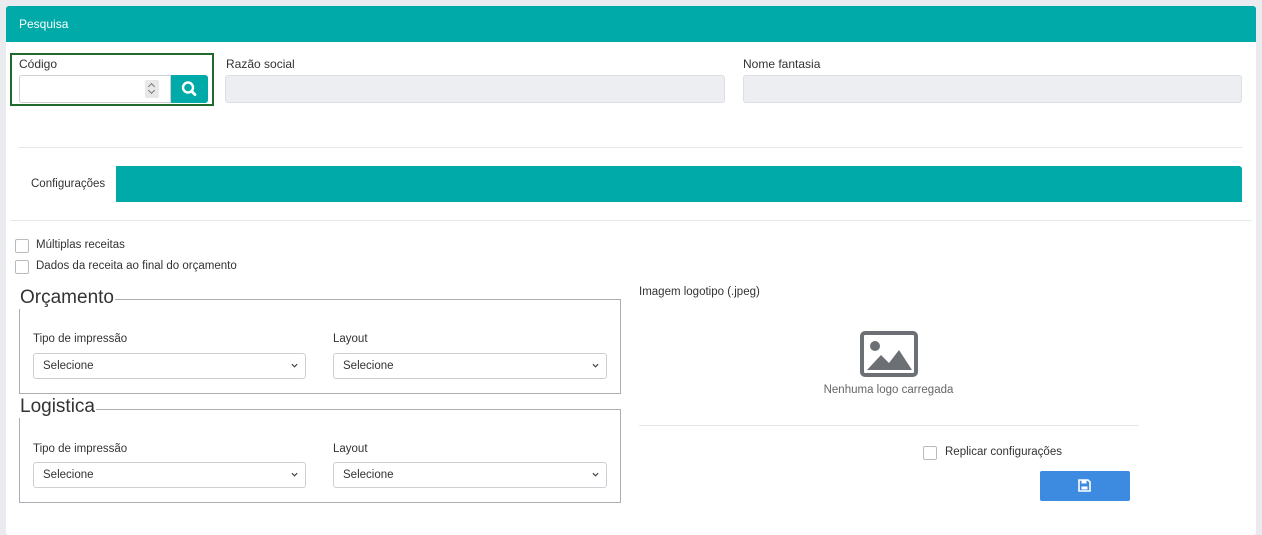  I want to click on dados-receita-checkbox, so click(22, 267).